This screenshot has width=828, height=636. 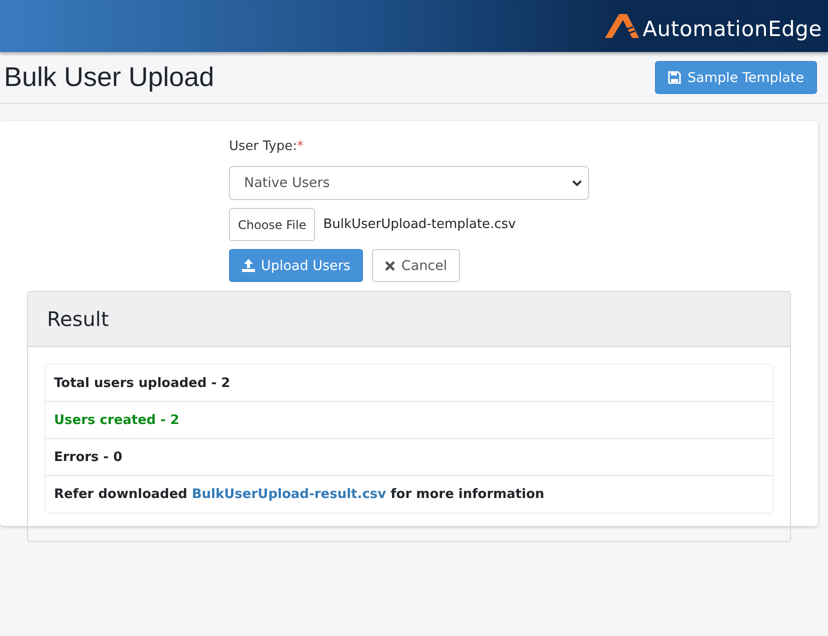 I want to click on result-line: Total users uploaded - 2, so click(x=142, y=383).